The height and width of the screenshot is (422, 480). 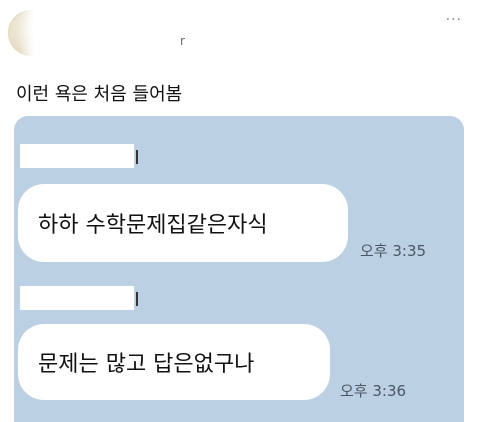 I want to click on author-name-redacted, so click(x=109, y=34).